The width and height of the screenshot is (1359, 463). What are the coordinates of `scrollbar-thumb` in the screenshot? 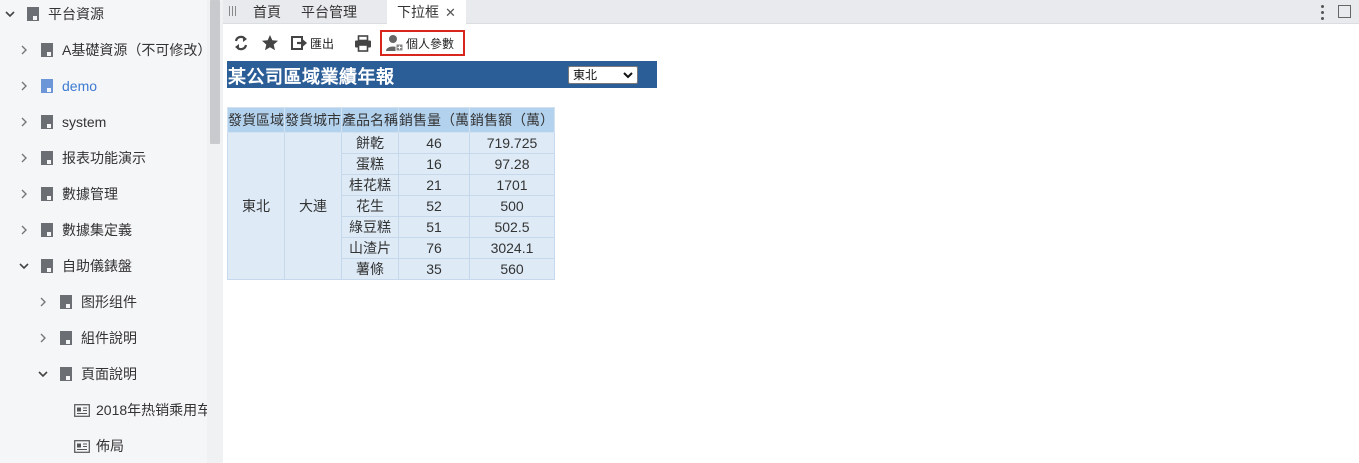 It's located at (215, 72).